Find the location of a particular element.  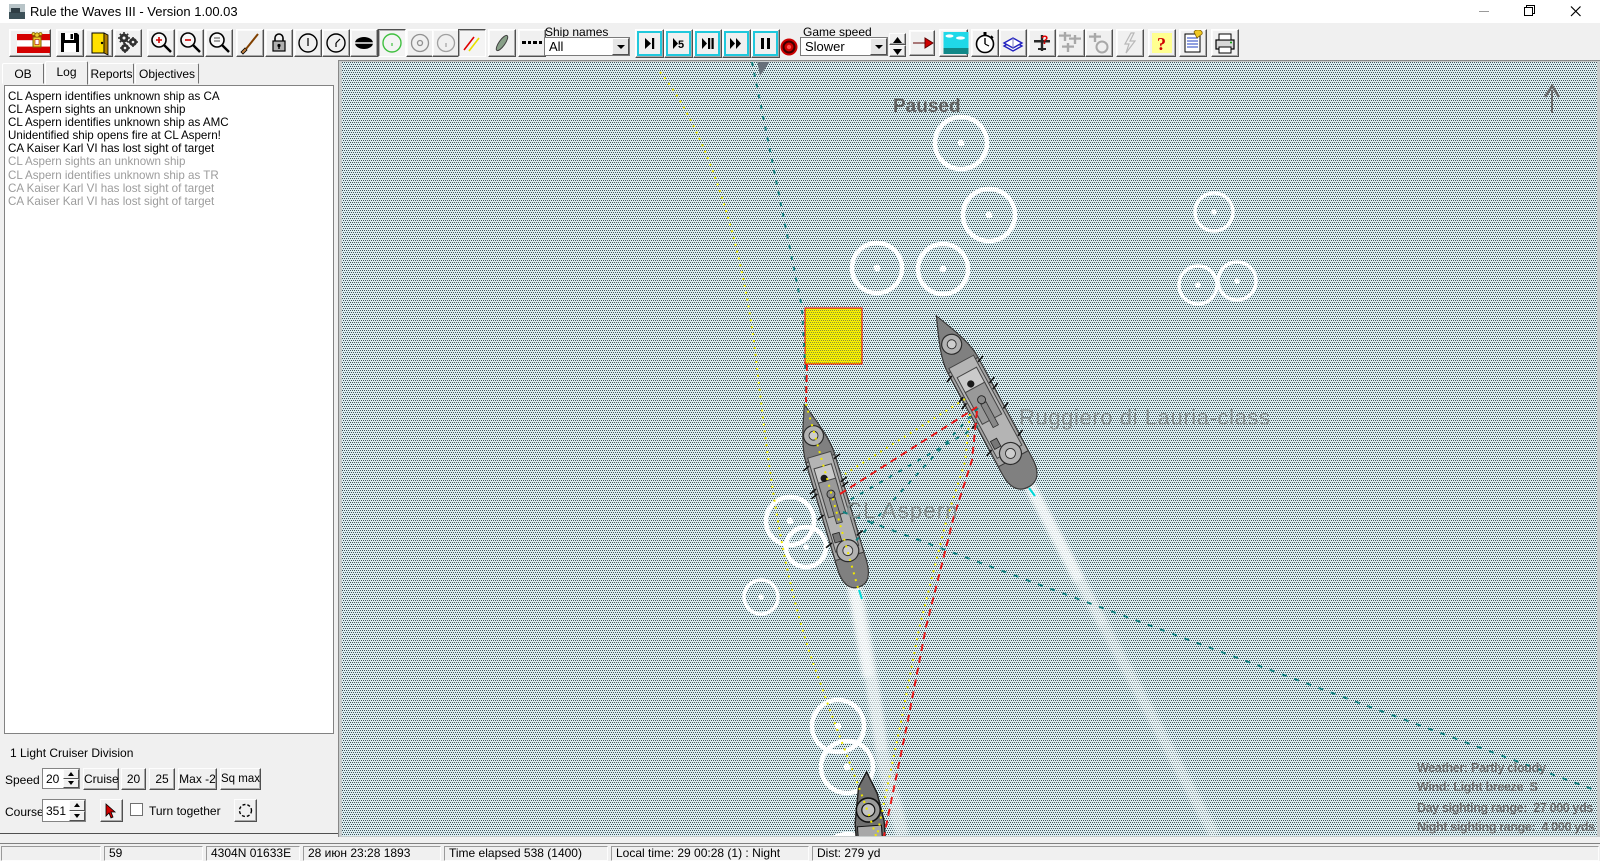

svg-text: Ruggiero di Lauria-class is located at coordinates (1145, 417).